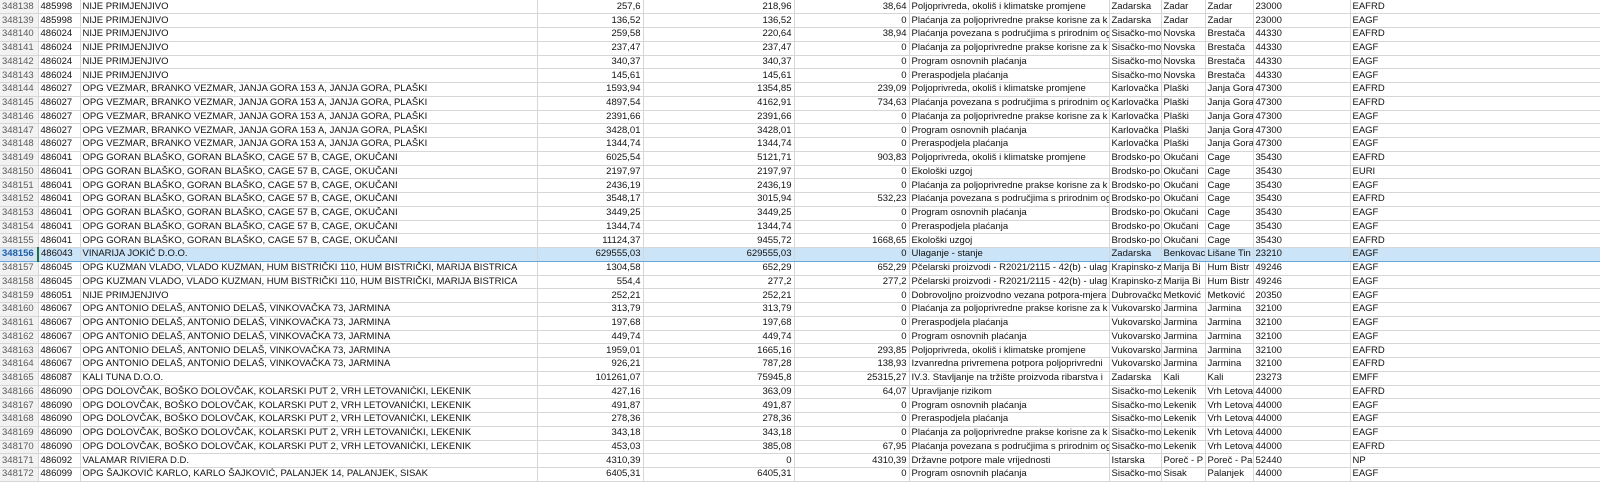  What do you see at coordinates (719, 199) in the screenshot?
I see `cell-eu-amount: 3015,94` at bounding box center [719, 199].